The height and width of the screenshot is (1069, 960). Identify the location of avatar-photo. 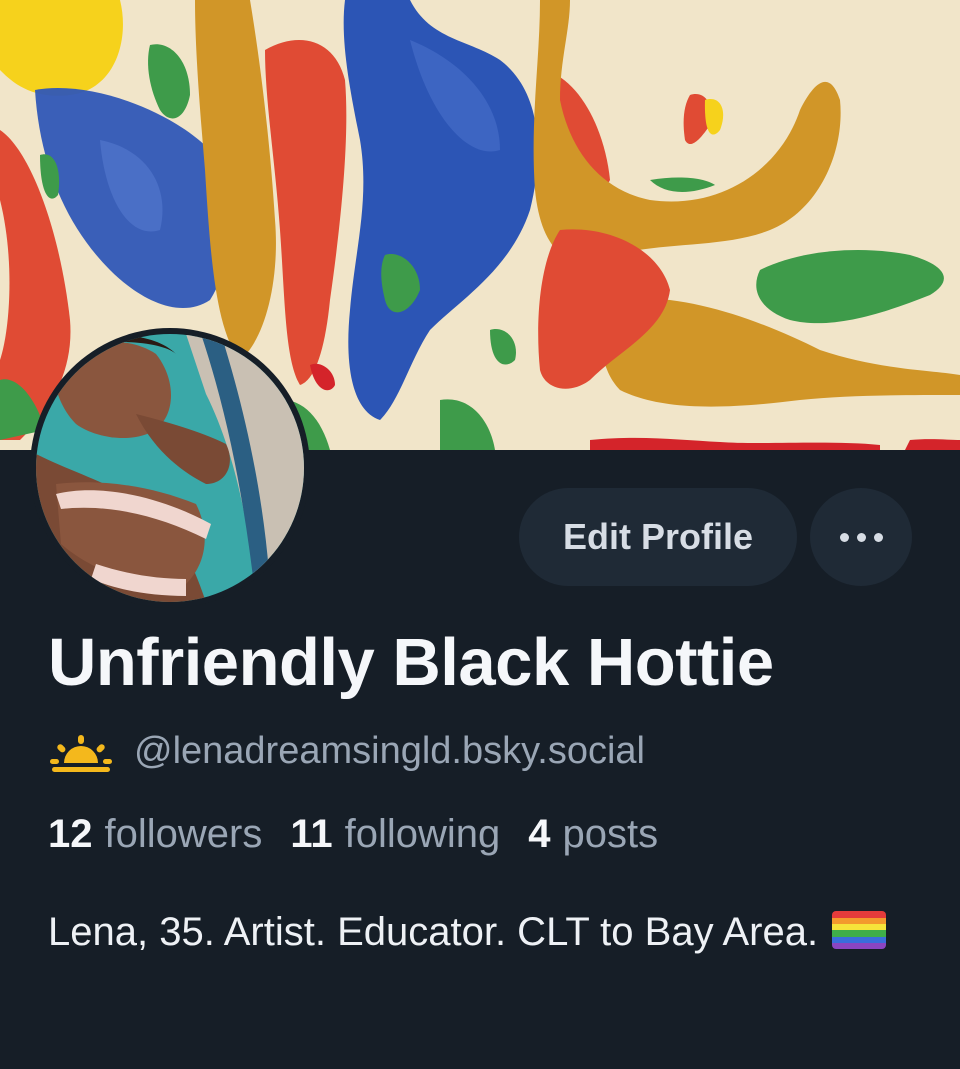
(170, 468).